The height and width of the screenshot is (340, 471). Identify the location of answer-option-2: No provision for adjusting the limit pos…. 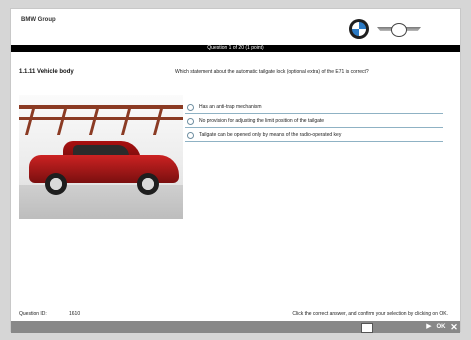
(314, 121).